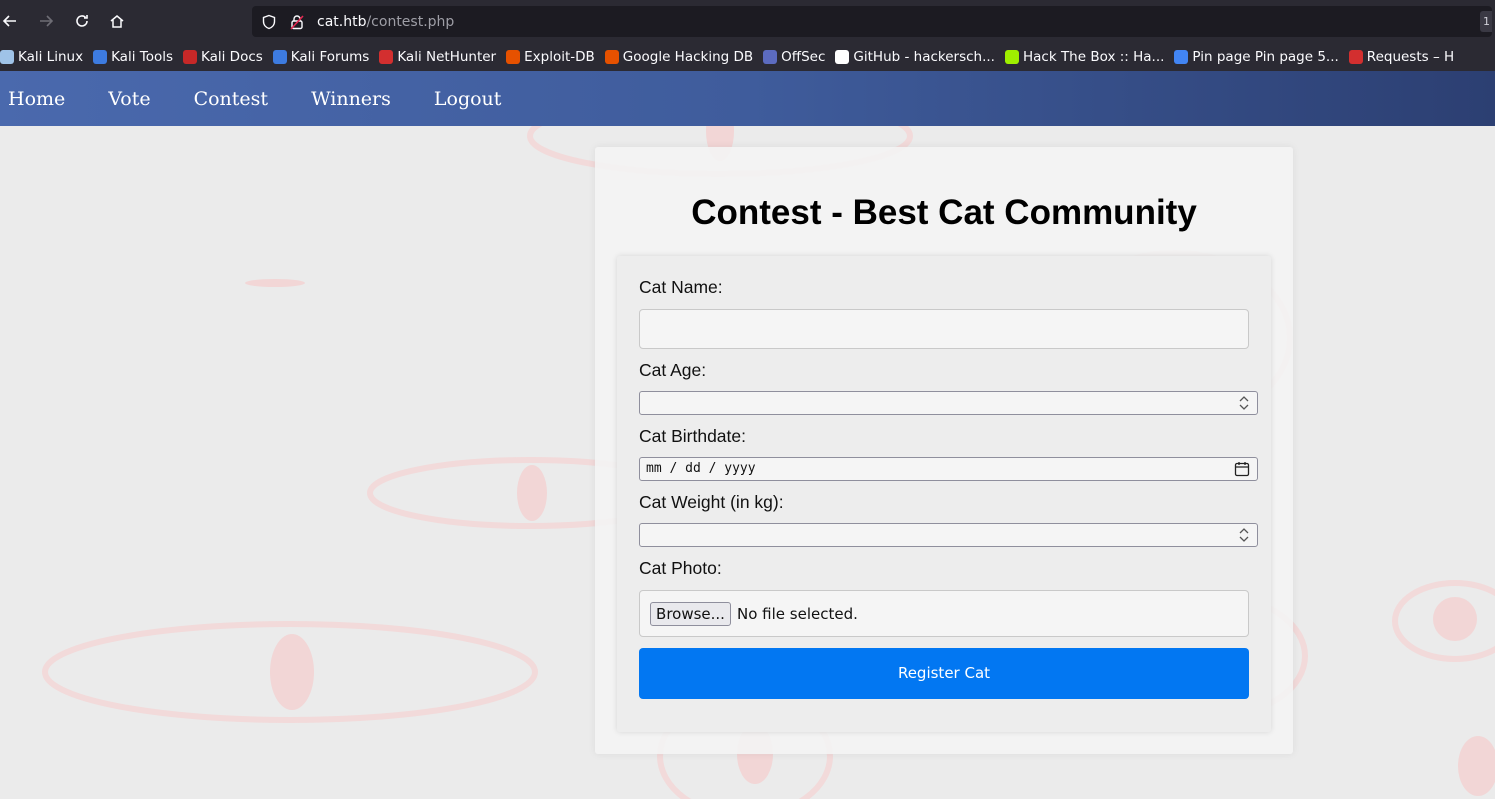  Describe the element at coordinates (51, 56) in the screenshot. I see `bookmark-label: Kali Linux` at that location.